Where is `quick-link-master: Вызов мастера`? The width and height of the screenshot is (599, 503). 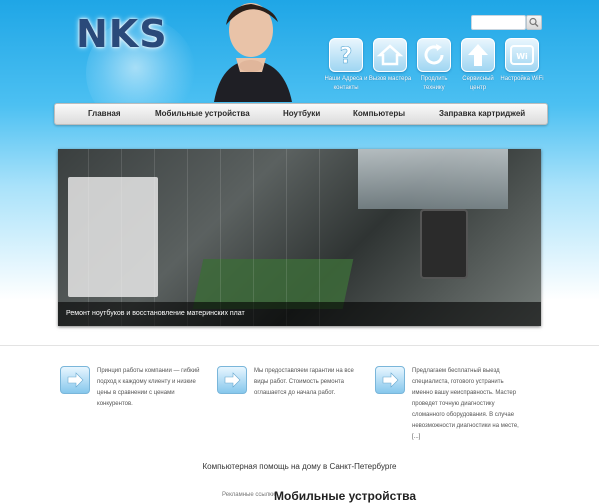 quick-link-master: Вызов мастера is located at coordinates (390, 61).